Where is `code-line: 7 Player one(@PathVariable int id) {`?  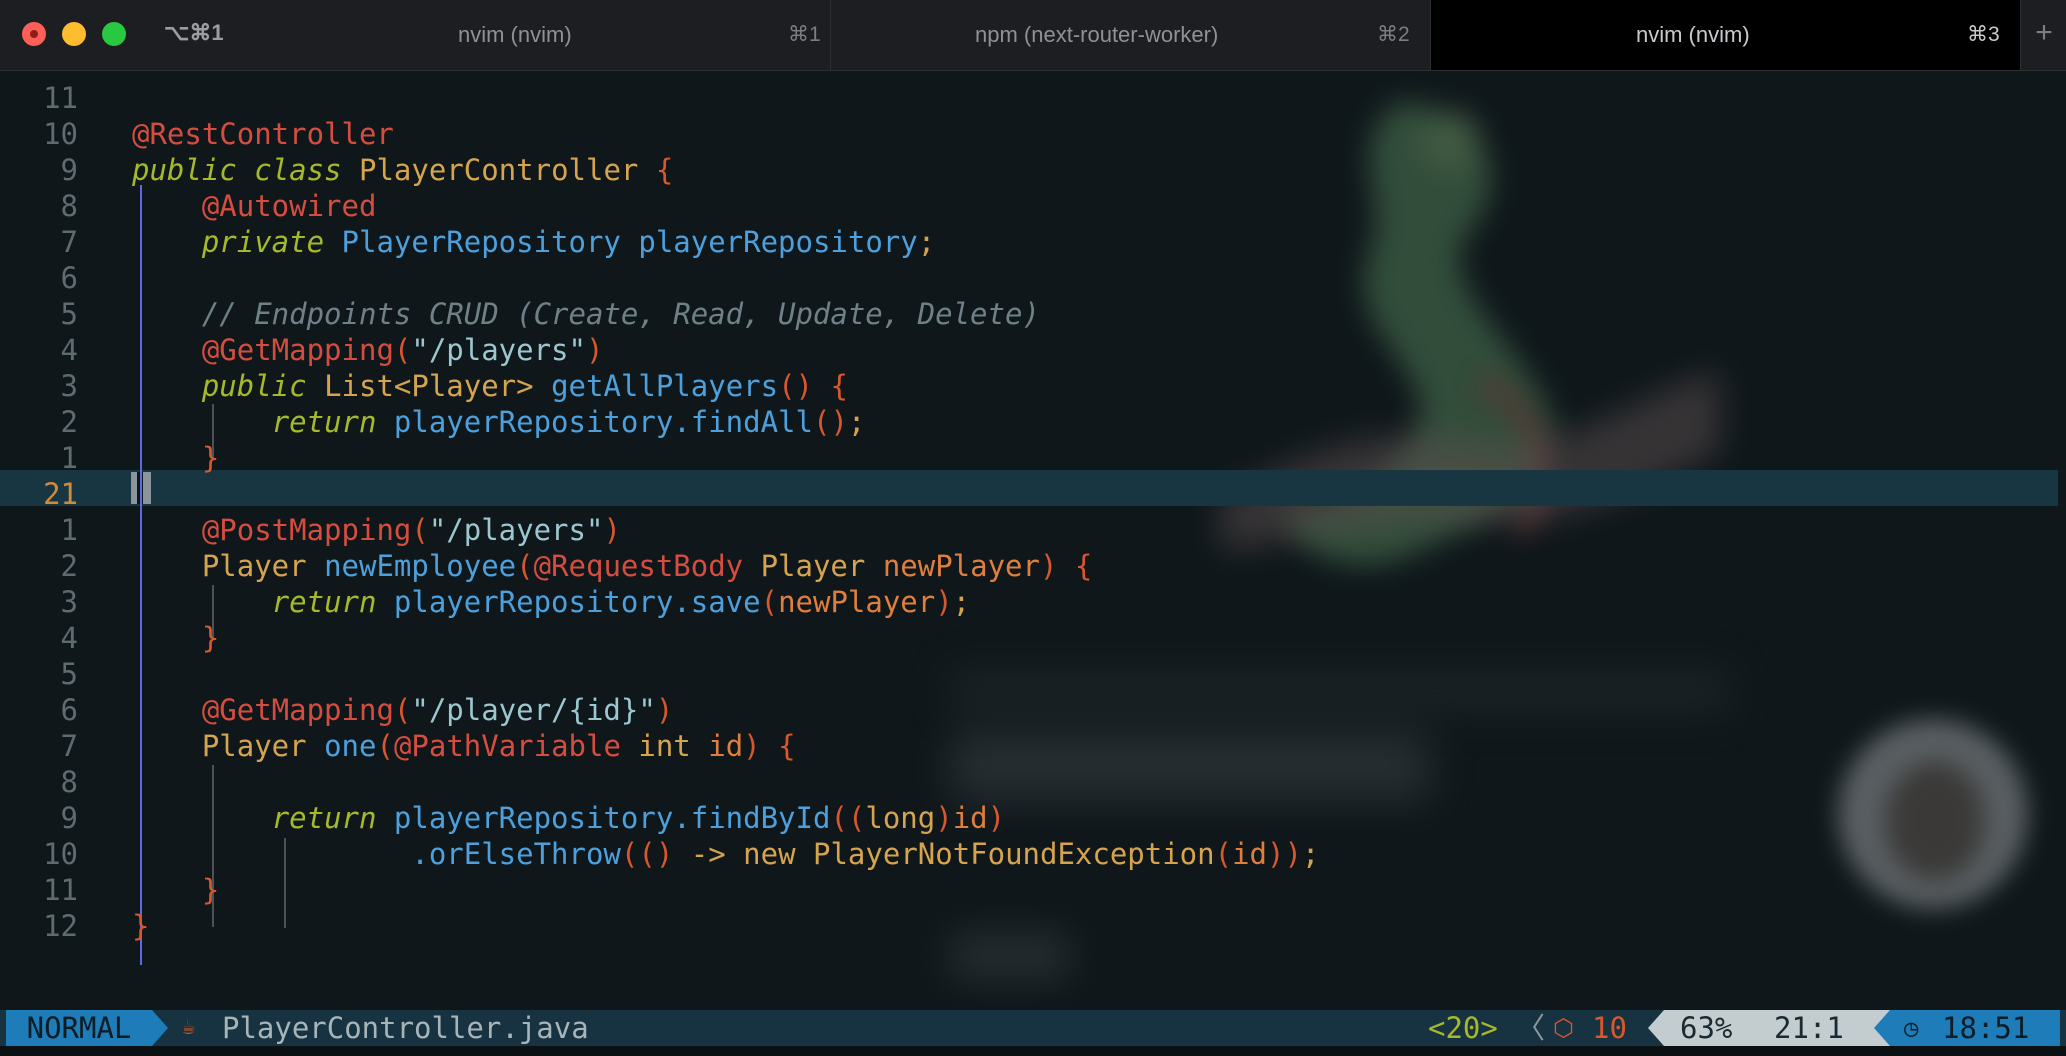
code-line: 7 Player one(@PathVariable int id) { is located at coordinates (1033, 746).